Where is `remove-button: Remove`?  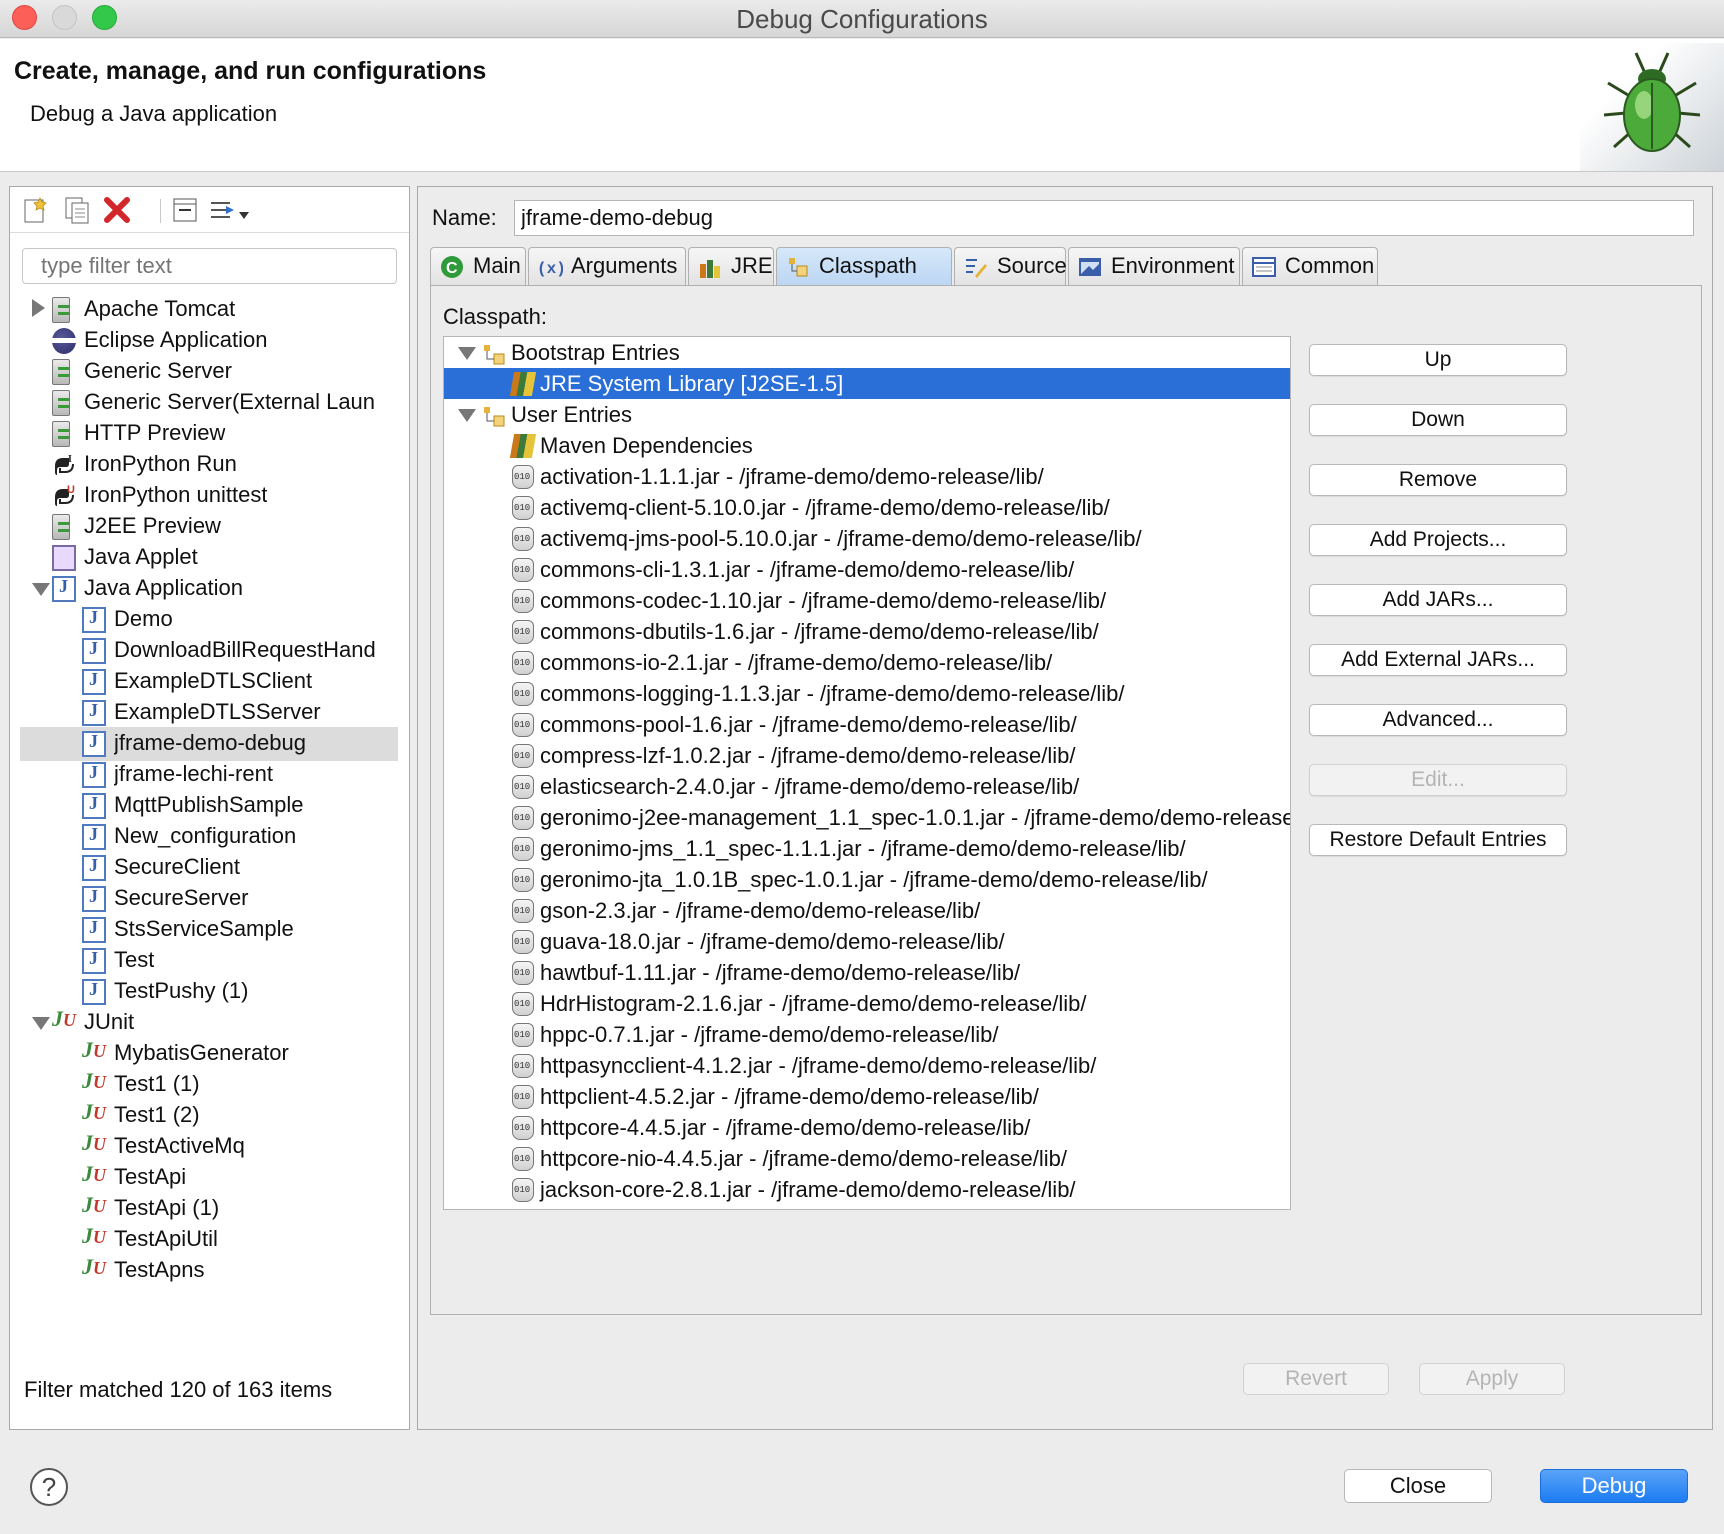 remove-button: Remove is located at coordinates (1438, 480).